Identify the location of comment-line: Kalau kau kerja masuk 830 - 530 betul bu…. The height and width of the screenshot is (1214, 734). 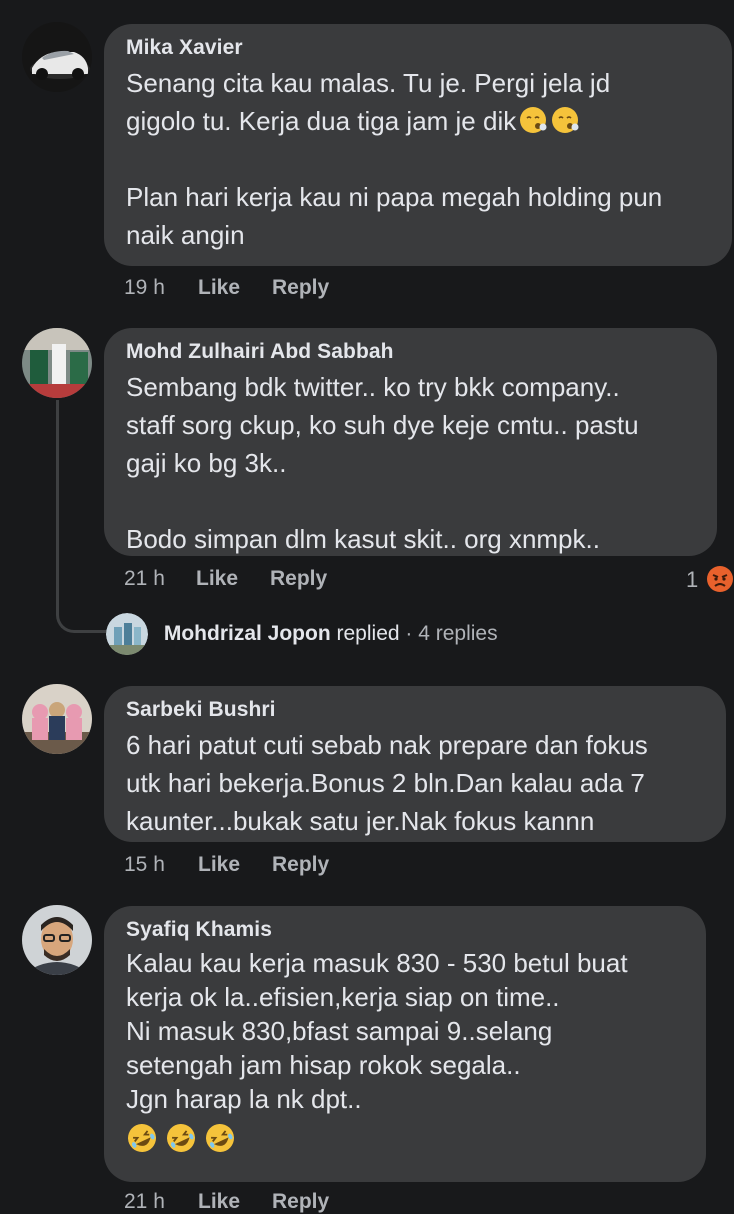
(377, 963).